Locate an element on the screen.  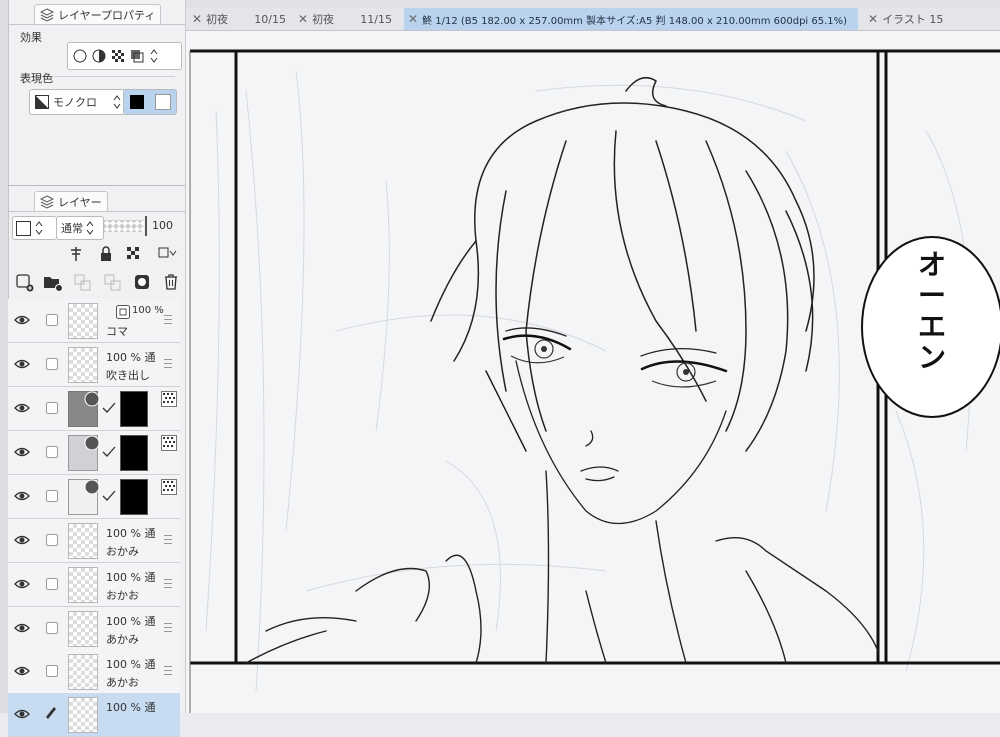
black-swatch is located at coordinates (136, 102).